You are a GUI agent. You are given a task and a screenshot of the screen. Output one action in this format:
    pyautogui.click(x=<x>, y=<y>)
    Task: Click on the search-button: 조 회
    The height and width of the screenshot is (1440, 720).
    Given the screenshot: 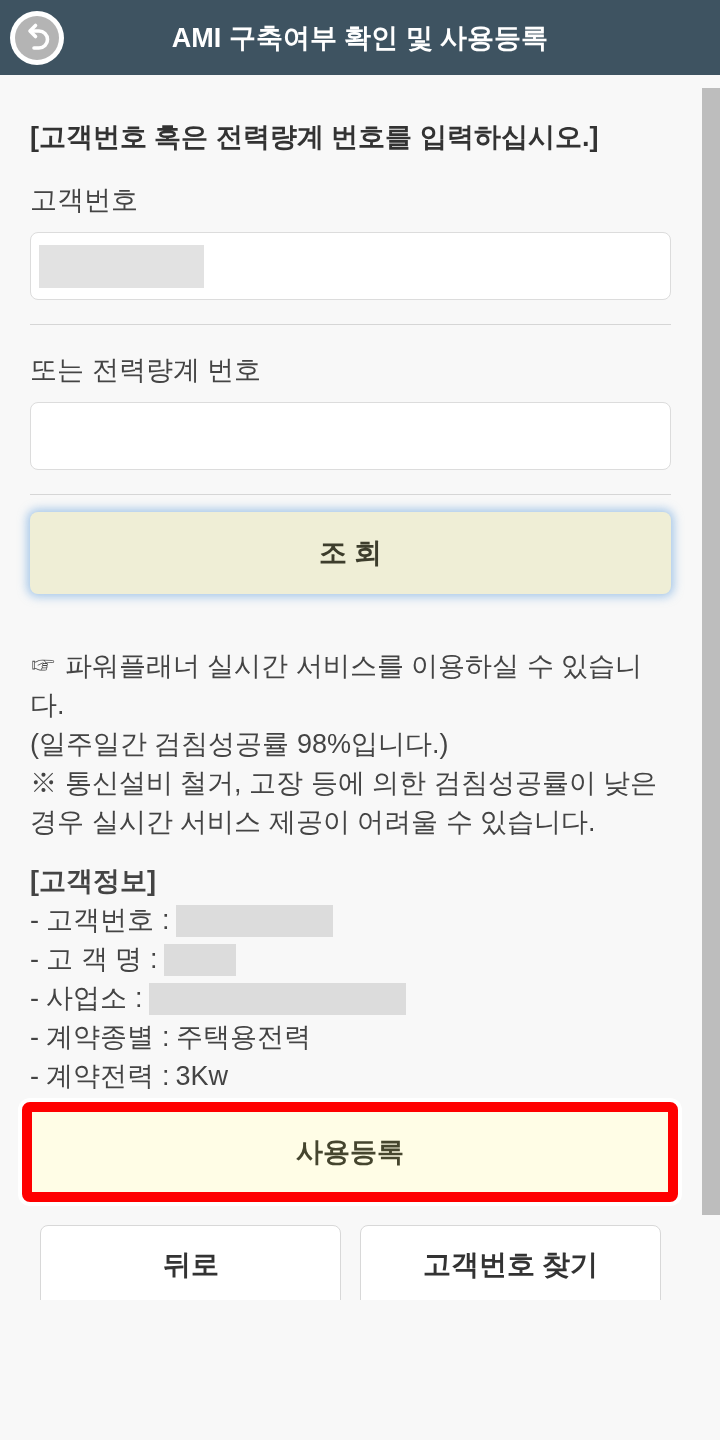 What is the action you would take?
    pyautogui.click(x=350, y=553)
    